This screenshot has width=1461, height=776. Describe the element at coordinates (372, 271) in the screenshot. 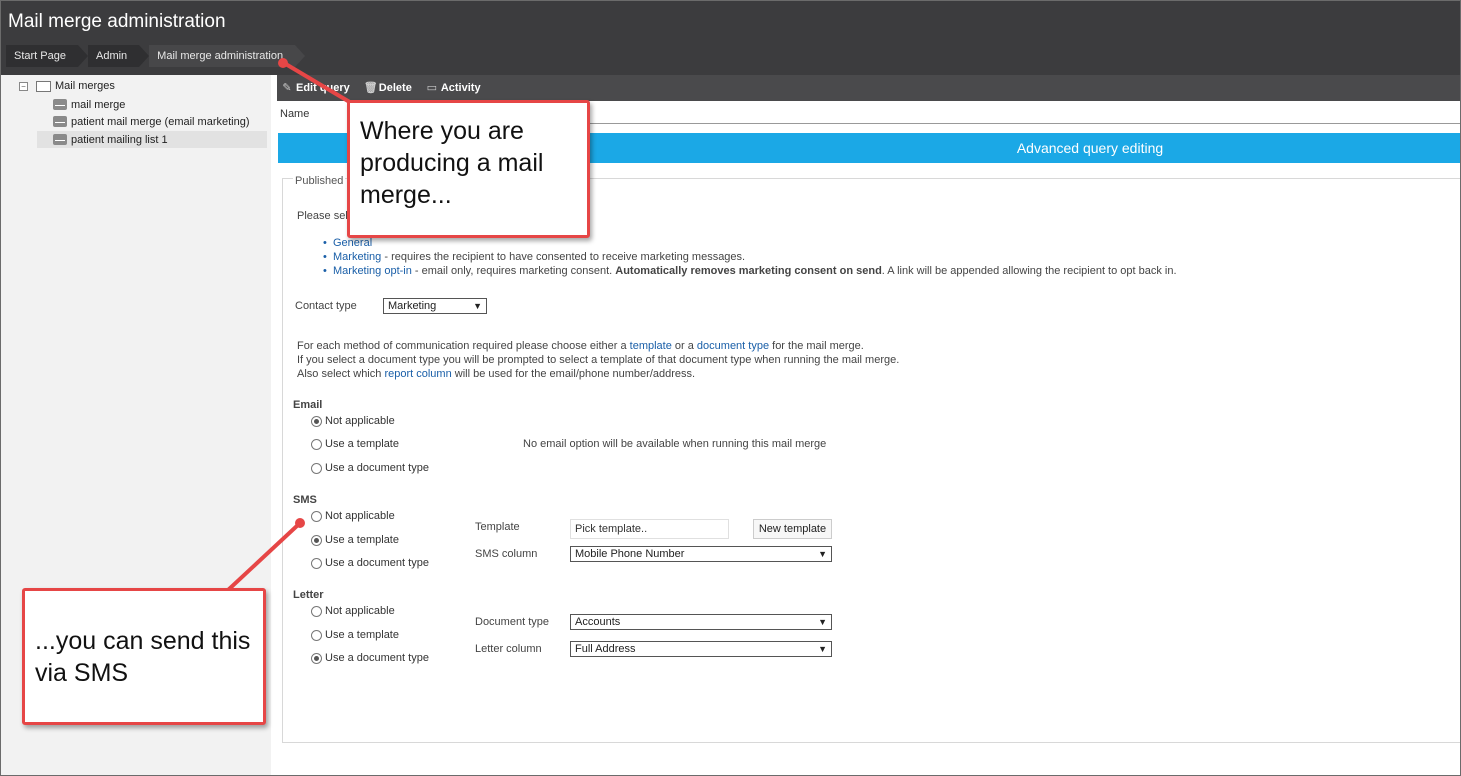

I see `marketing-optin-link: Marketing opt-in` at that location.